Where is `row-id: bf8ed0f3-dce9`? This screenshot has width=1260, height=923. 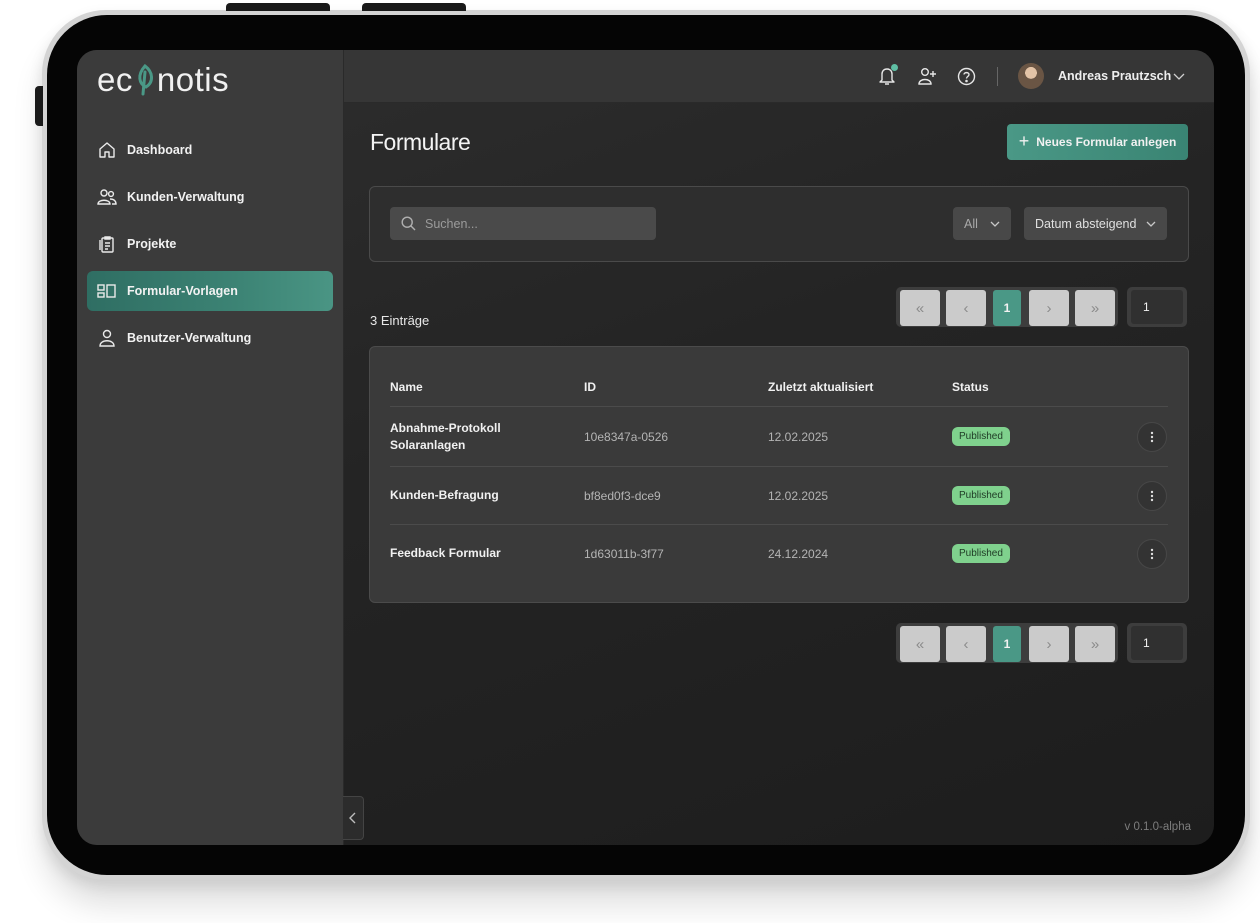 row-id: bf8ed0f3-dce9 is located at coordinates (622, 496).